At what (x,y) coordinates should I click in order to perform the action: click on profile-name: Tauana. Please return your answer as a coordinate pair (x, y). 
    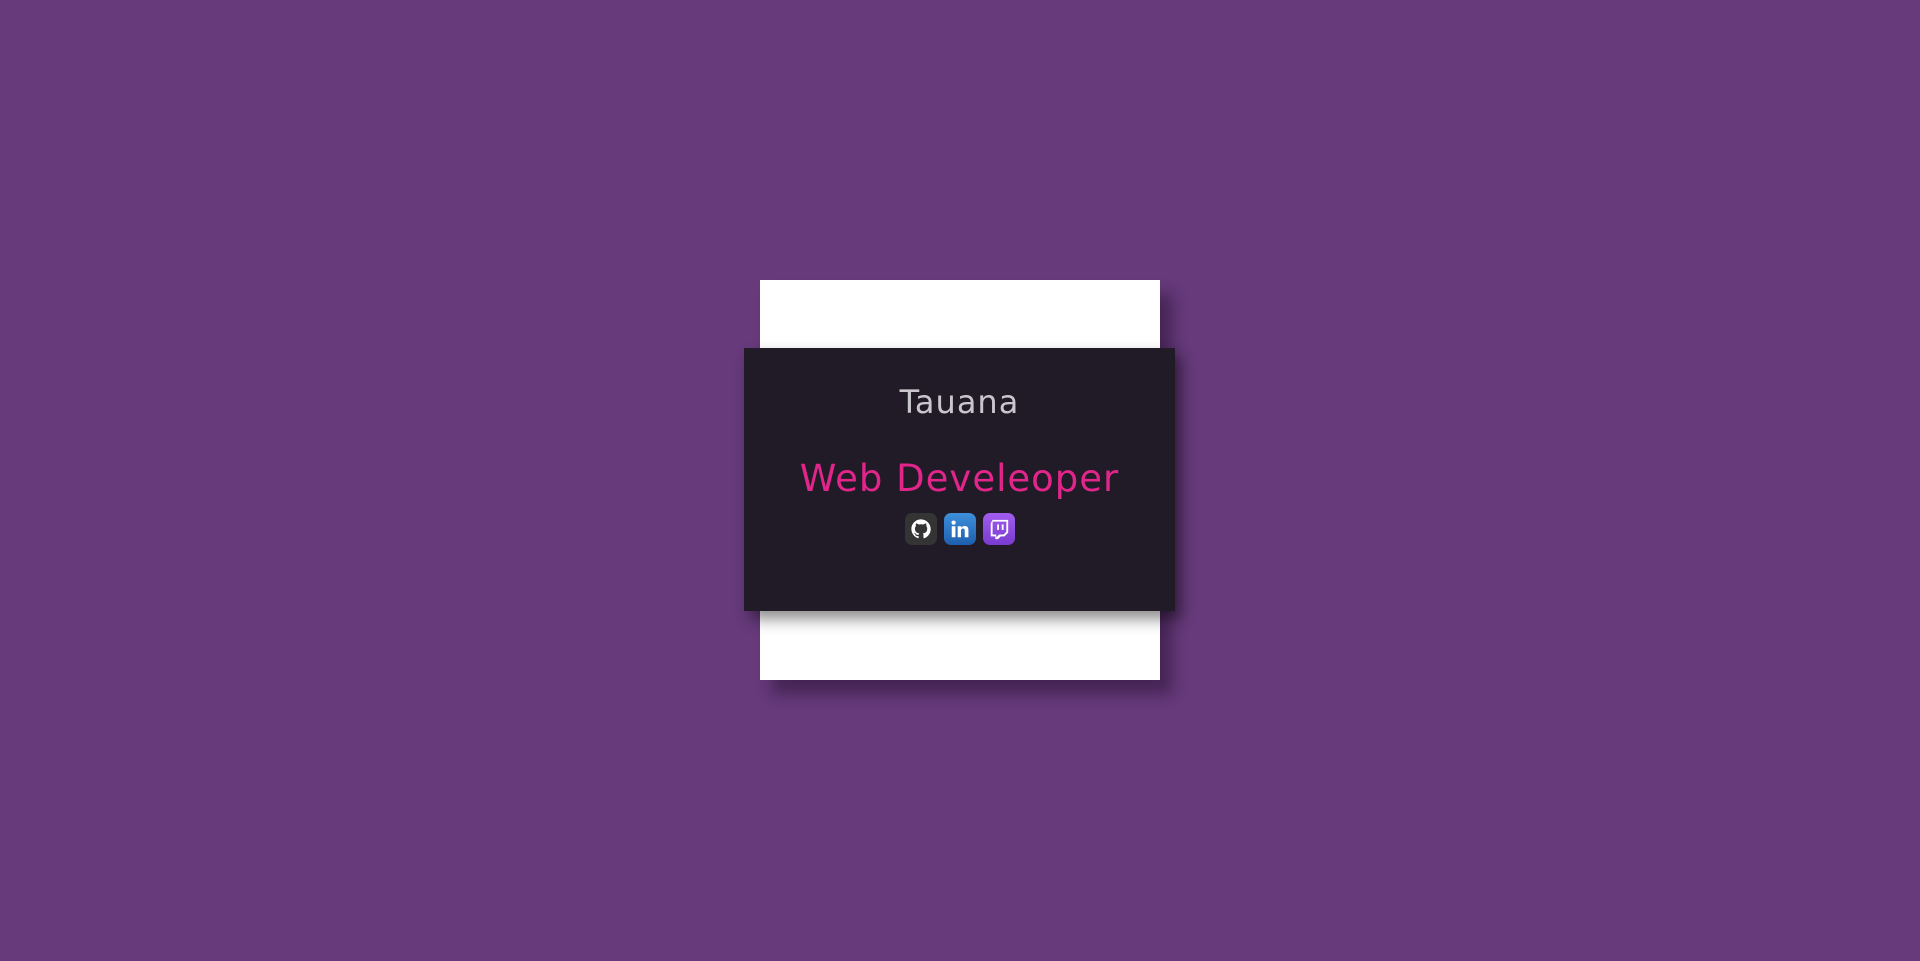
    Looking at the image, I should click on (959, 402).